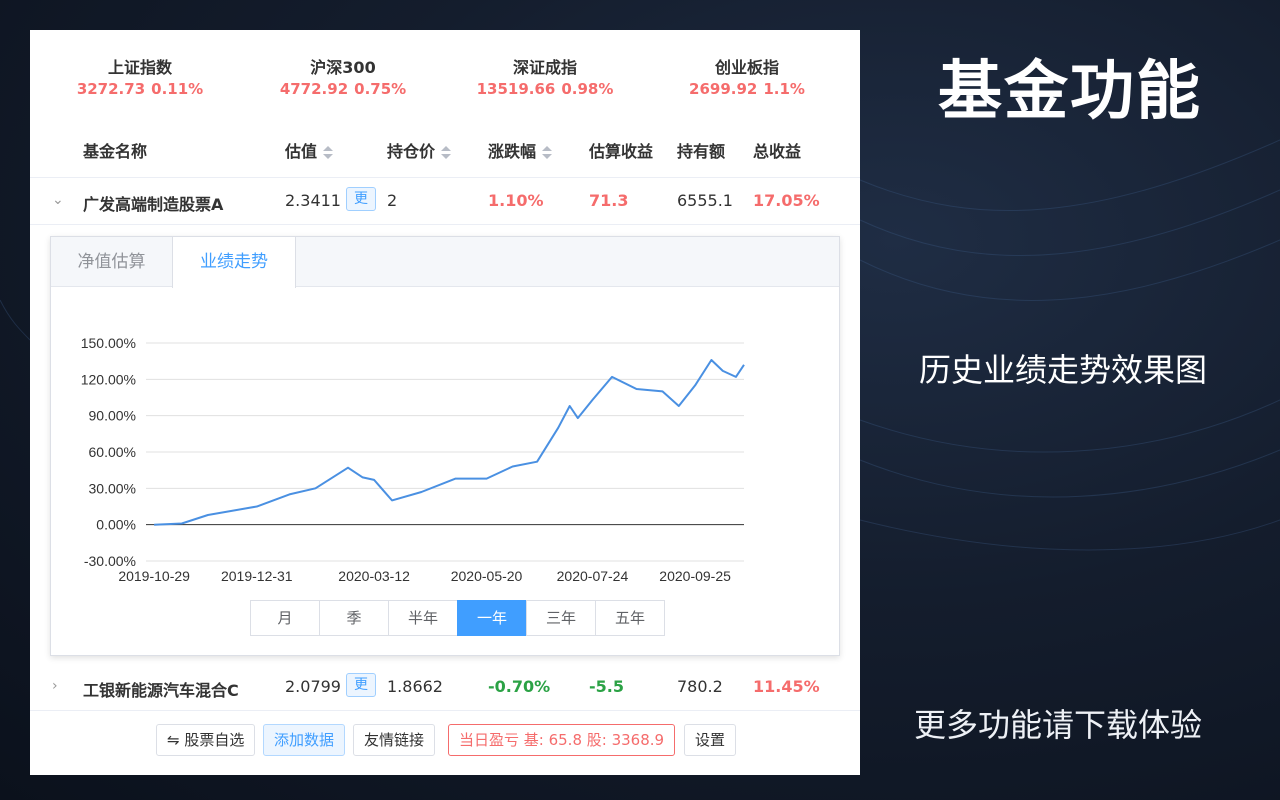  I want to click on promo-cta: 更多功能请下载体验, so click(1057, 725).